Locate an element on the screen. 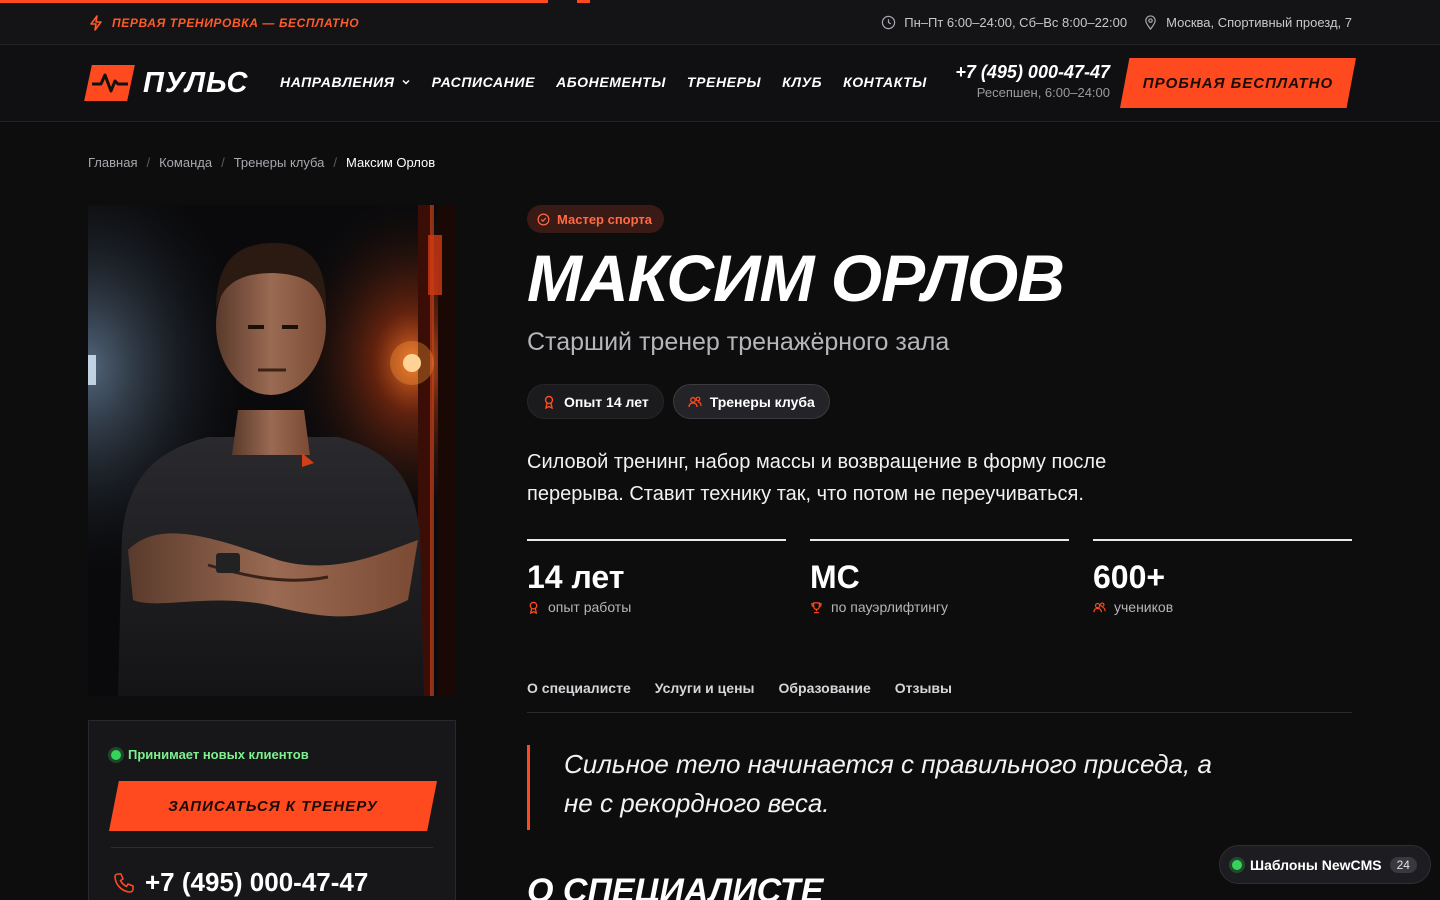 The height and width of the screenshot is (900, 1440). booking-phone: +7 (495) 000-47-47 is located at coordinates (240, 882).